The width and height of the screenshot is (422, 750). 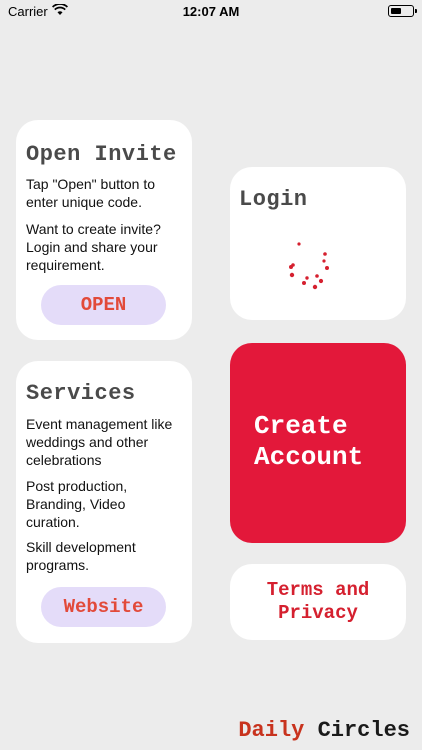 What do you see at coordinates (309, 266) in the screenshot?
I see `spinner-icon` at bounding box center [309, 266].